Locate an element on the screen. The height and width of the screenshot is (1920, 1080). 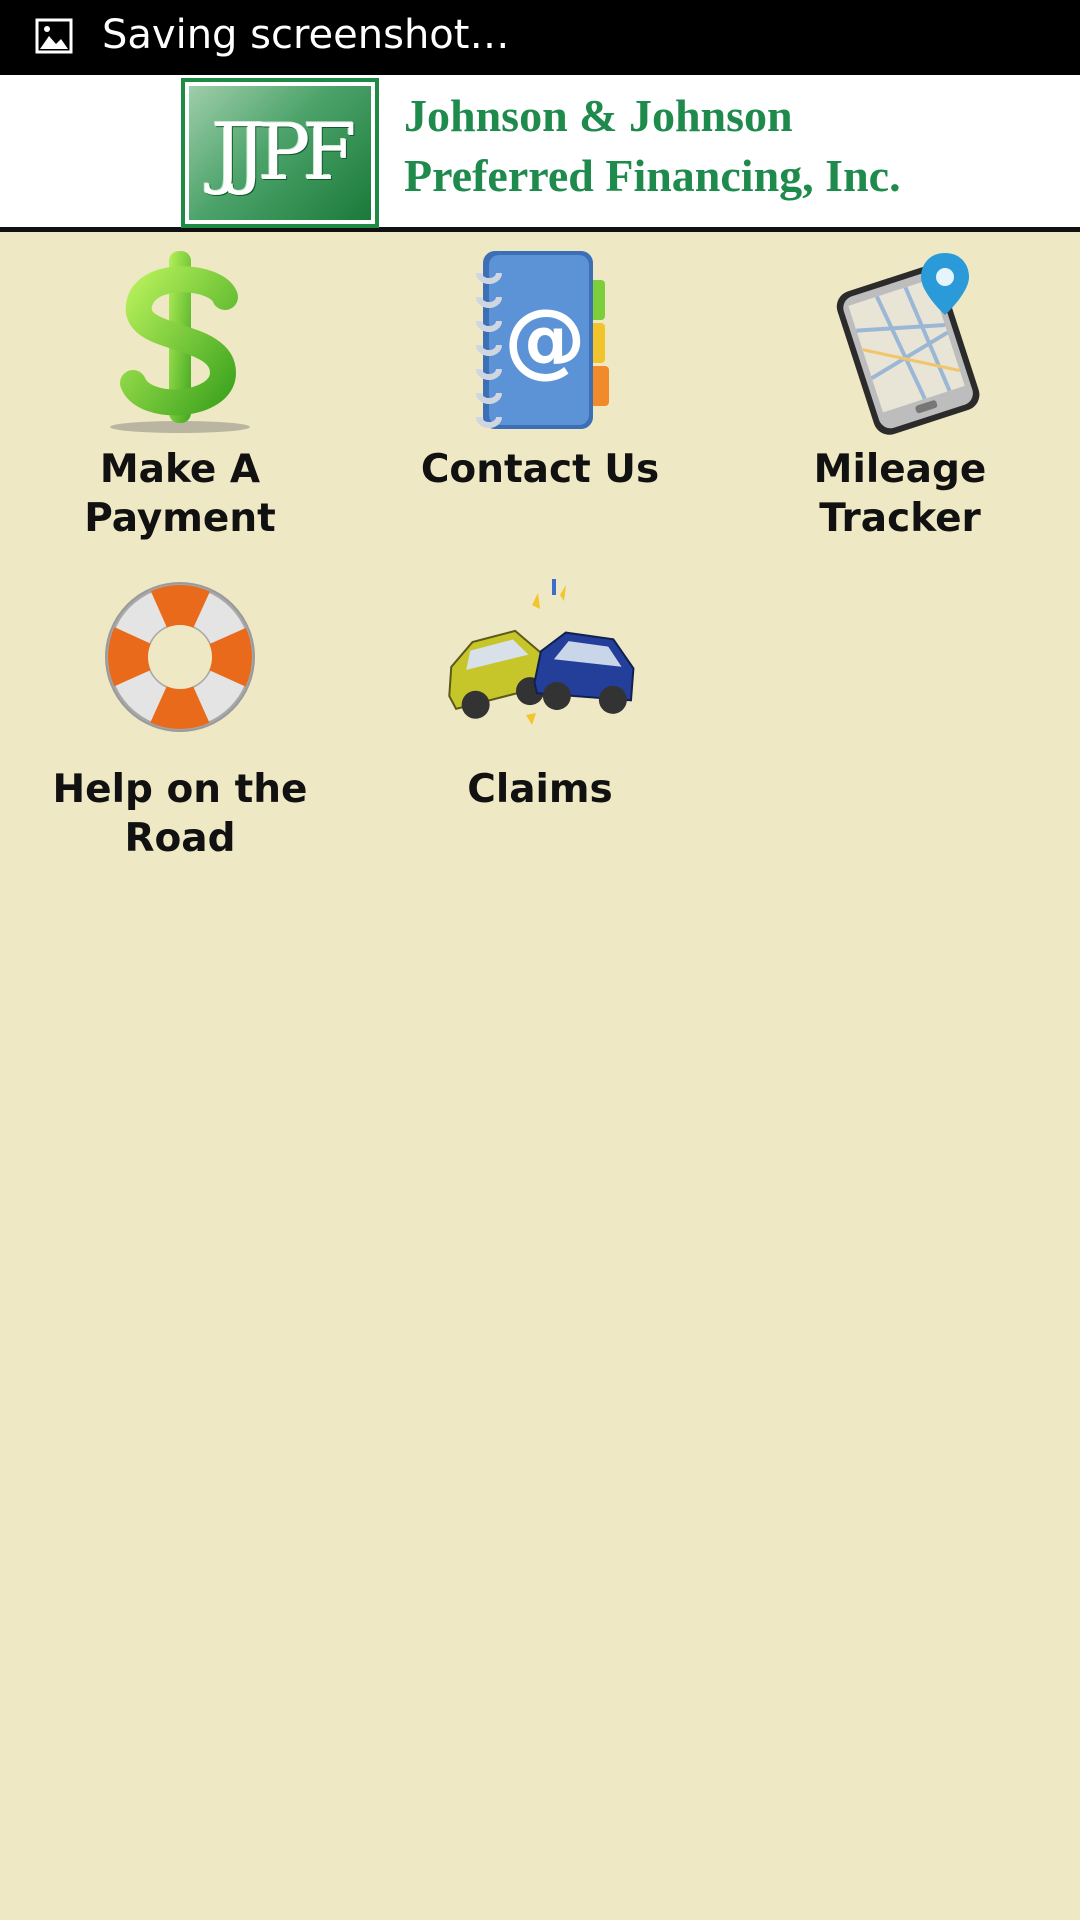
make-payment-button: Make A Payment is located at coordinates (180, 400).